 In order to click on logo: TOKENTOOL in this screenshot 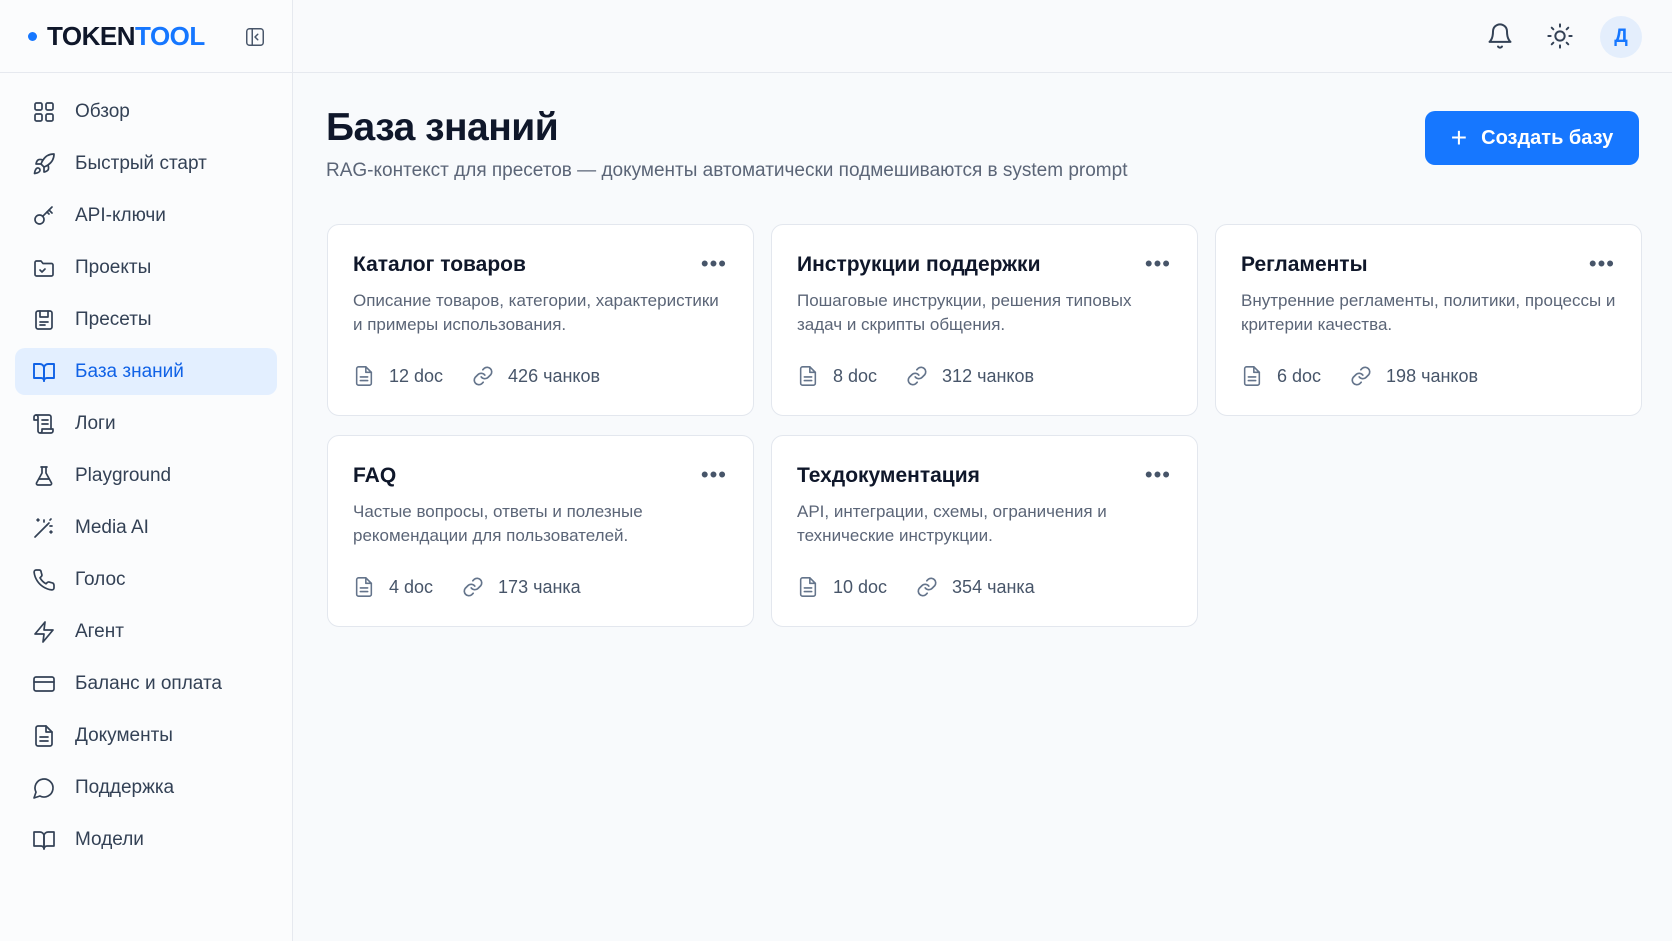, I will do `click(126, 36)`.